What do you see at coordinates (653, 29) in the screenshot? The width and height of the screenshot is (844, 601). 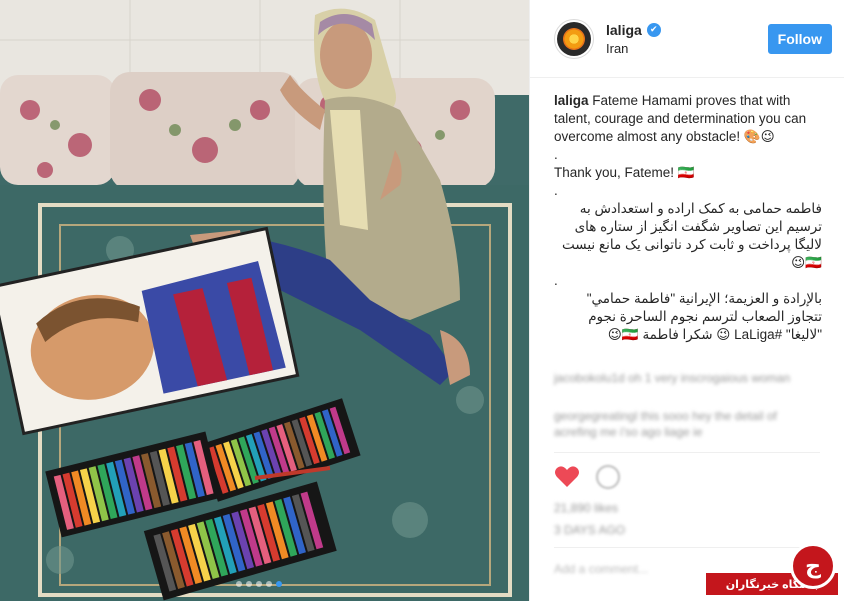 I see `verified-badge-icon: ✔` at bounding box center [653, 29].